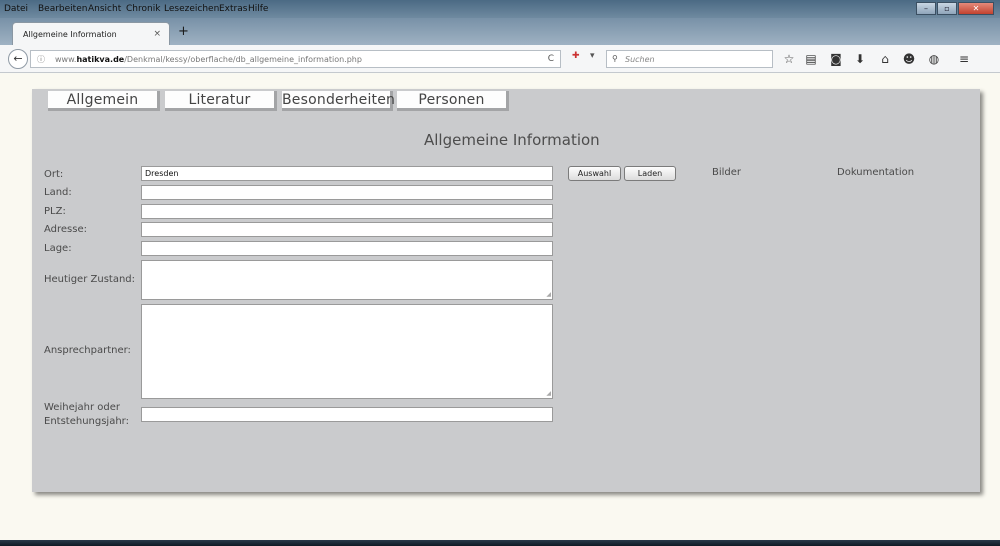 This screenshot has height=546, width=1000. Describe the element at coordinates (70, 34) in the screenshot. I see `tab-title: Allgemeine Information` at that location.